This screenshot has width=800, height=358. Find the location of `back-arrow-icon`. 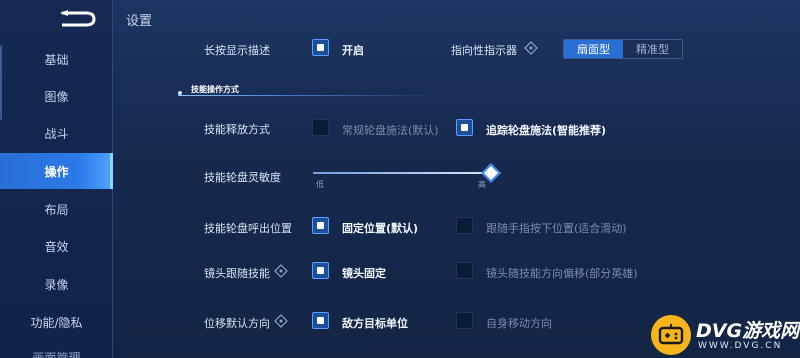

back-arrow-icon is located at coordinates (78, 18).